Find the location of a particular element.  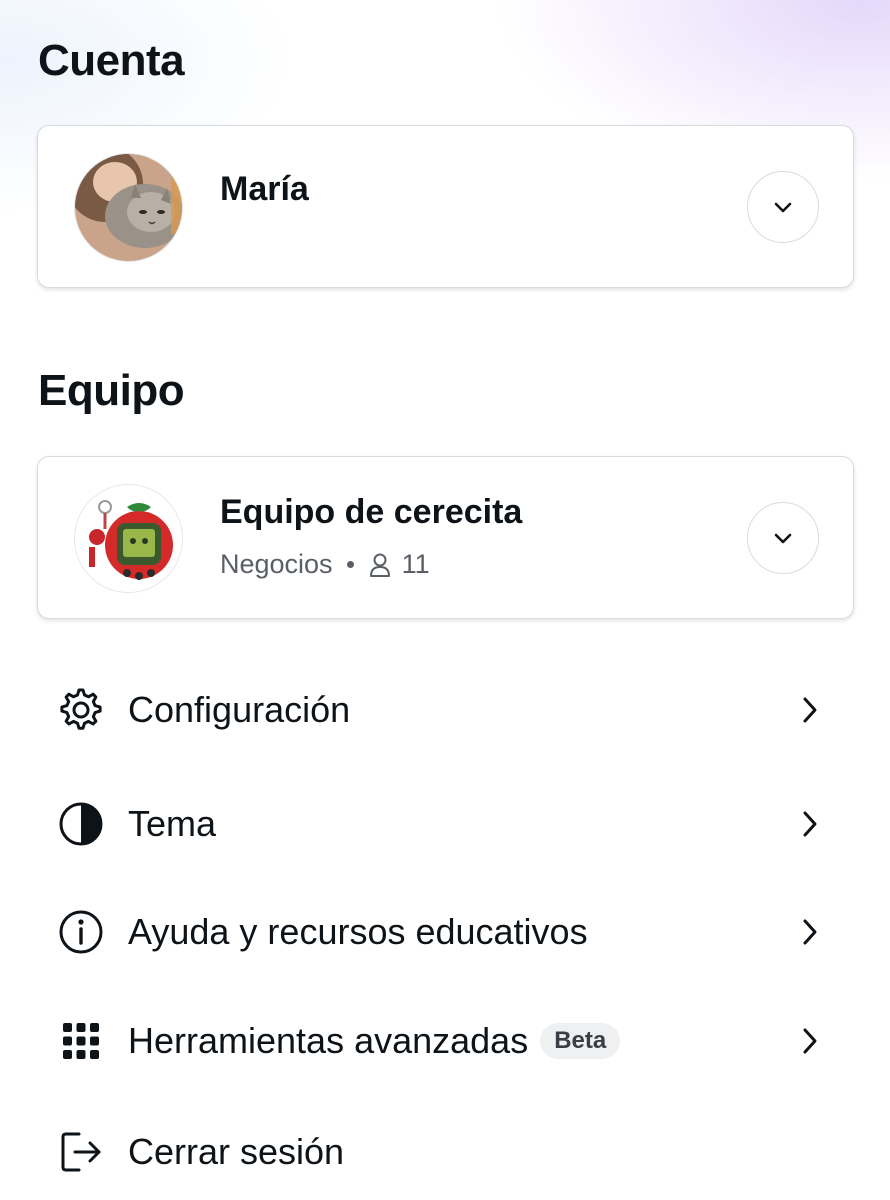

team-section-title: Equipo is located at coordinates (111, 390).